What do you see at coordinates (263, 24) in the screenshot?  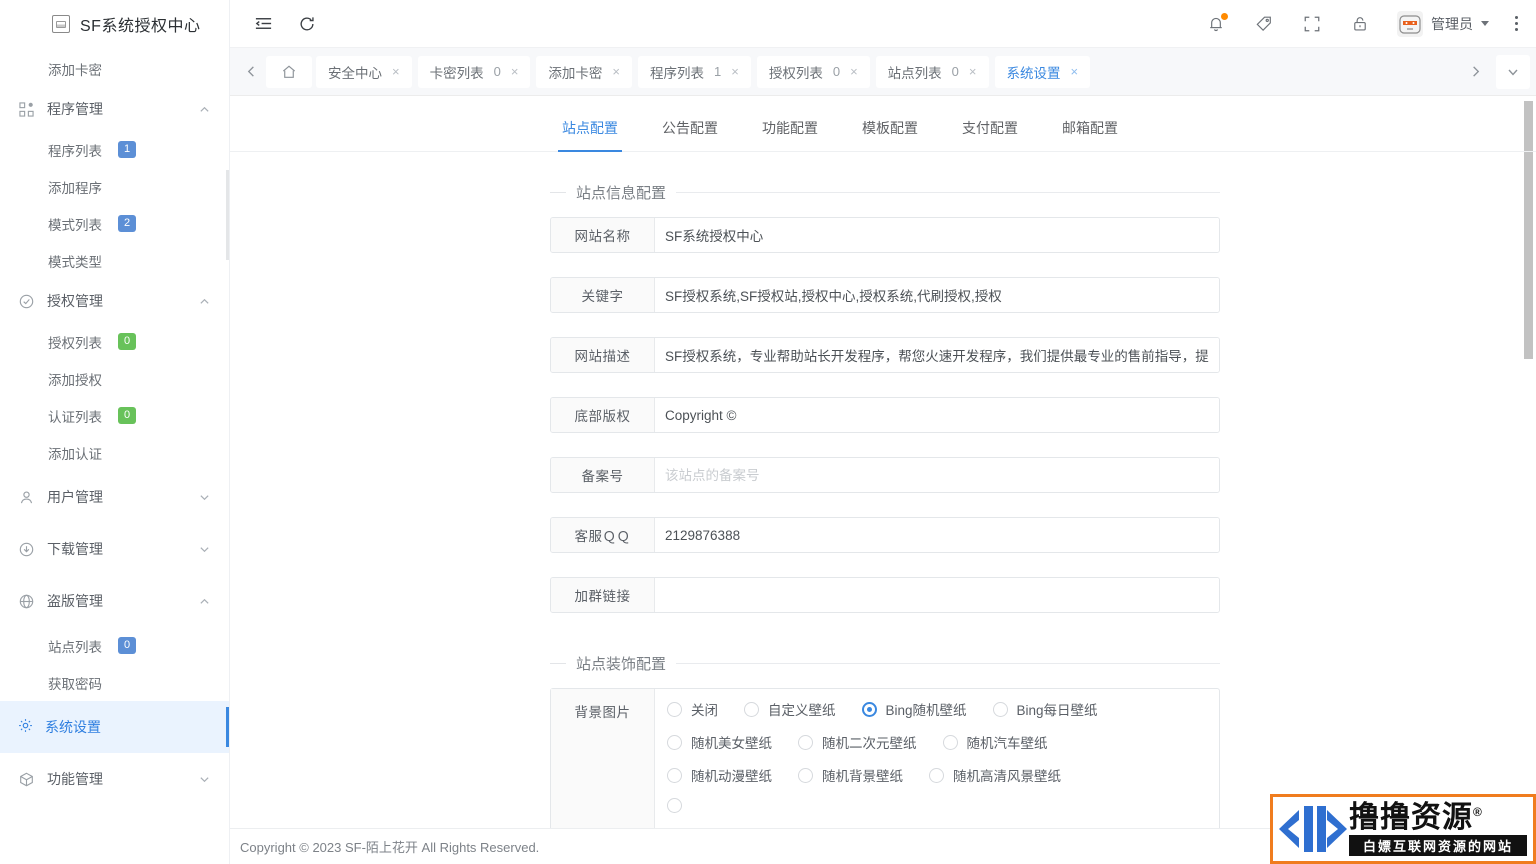 I see `menu-fold-icon` at bounding box center [263, 24].